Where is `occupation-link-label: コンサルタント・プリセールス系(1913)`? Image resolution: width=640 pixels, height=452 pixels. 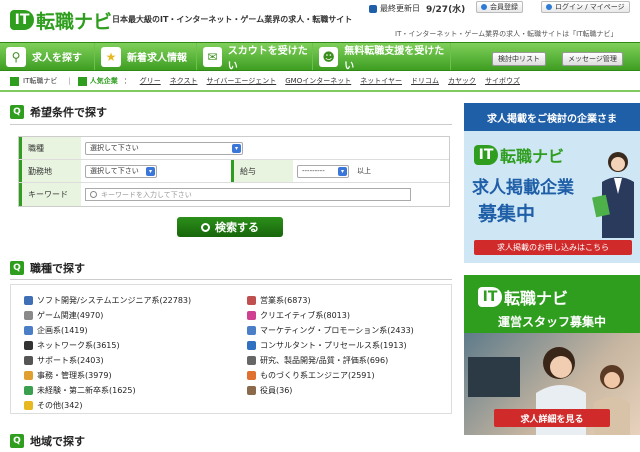
occupation-link-label: コンサルタント・プリセールス系(1913) is located at coordinates (333, 345).